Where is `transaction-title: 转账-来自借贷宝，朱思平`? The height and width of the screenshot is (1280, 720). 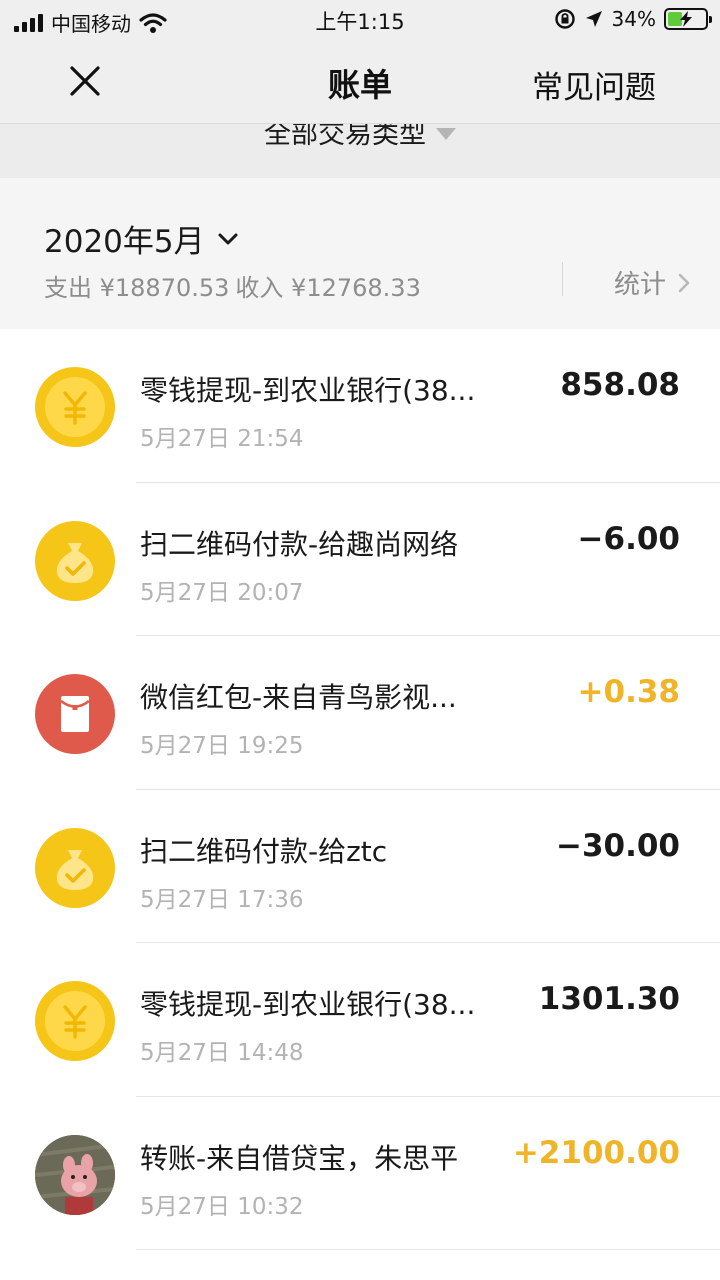
transaction-title: 转账-来自借贷宝，朱思平 is located at coordinates (299, 1158).